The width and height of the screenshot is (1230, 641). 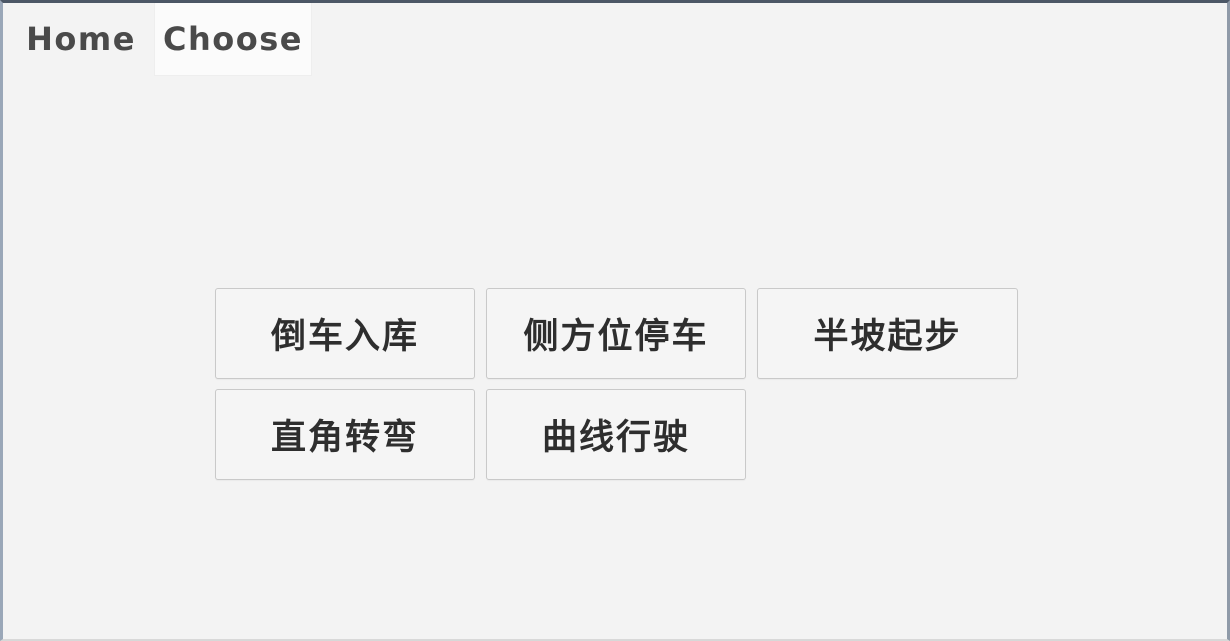 I want to click on tab-home: Home, so click(x=81, y=39).